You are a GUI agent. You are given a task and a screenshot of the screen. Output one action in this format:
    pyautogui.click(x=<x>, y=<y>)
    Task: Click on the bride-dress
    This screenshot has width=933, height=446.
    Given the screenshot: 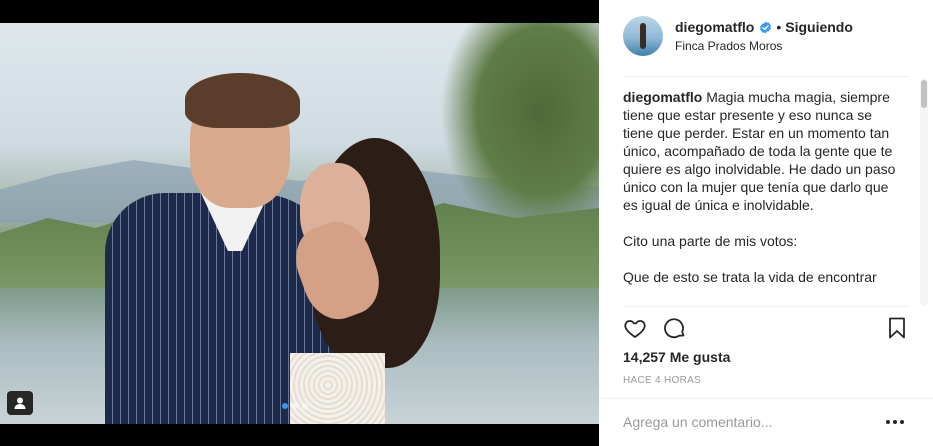 What is the action you would take?
    pyautogui.click(x=337, y=388)
    